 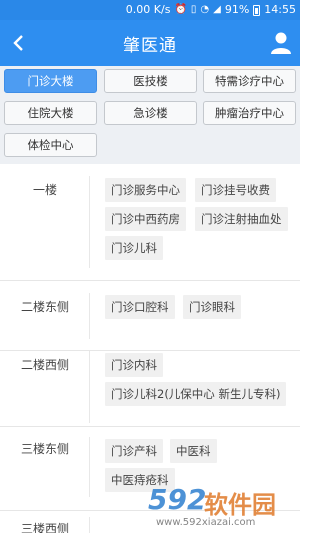 I want to click on department-chip: 门诊眼科, so click(x=212, y=307).